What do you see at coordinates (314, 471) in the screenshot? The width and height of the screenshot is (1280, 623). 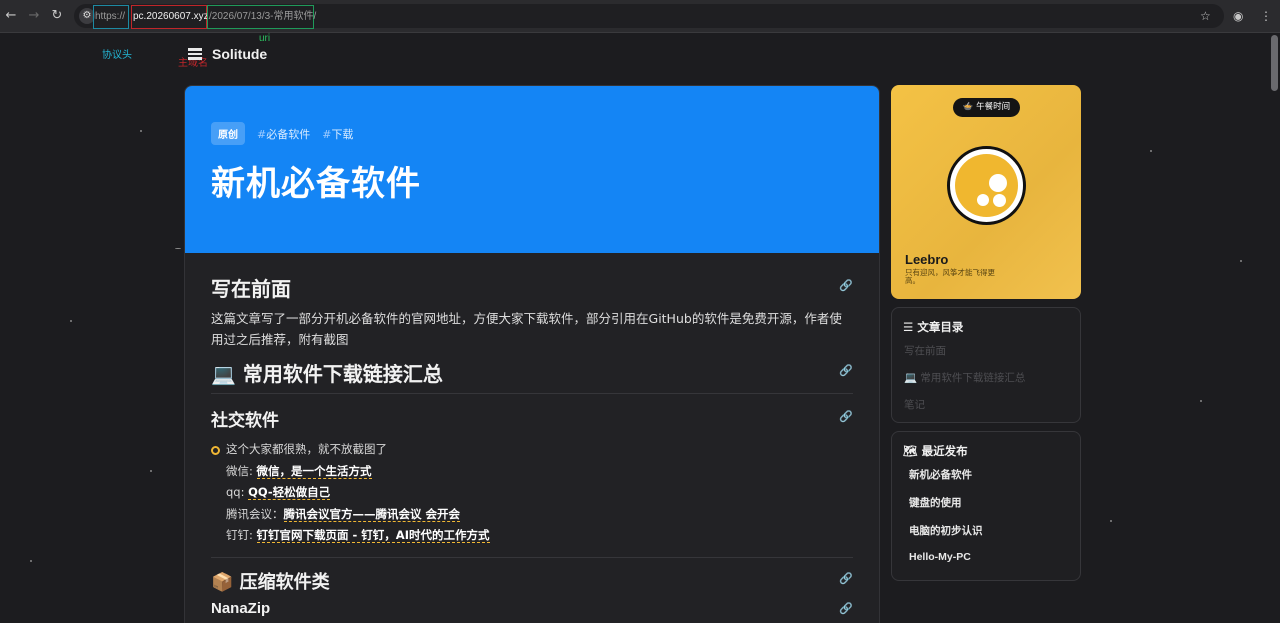 I see `external-link: 微信，是一个生活方式` at bounding box center [314, 471].